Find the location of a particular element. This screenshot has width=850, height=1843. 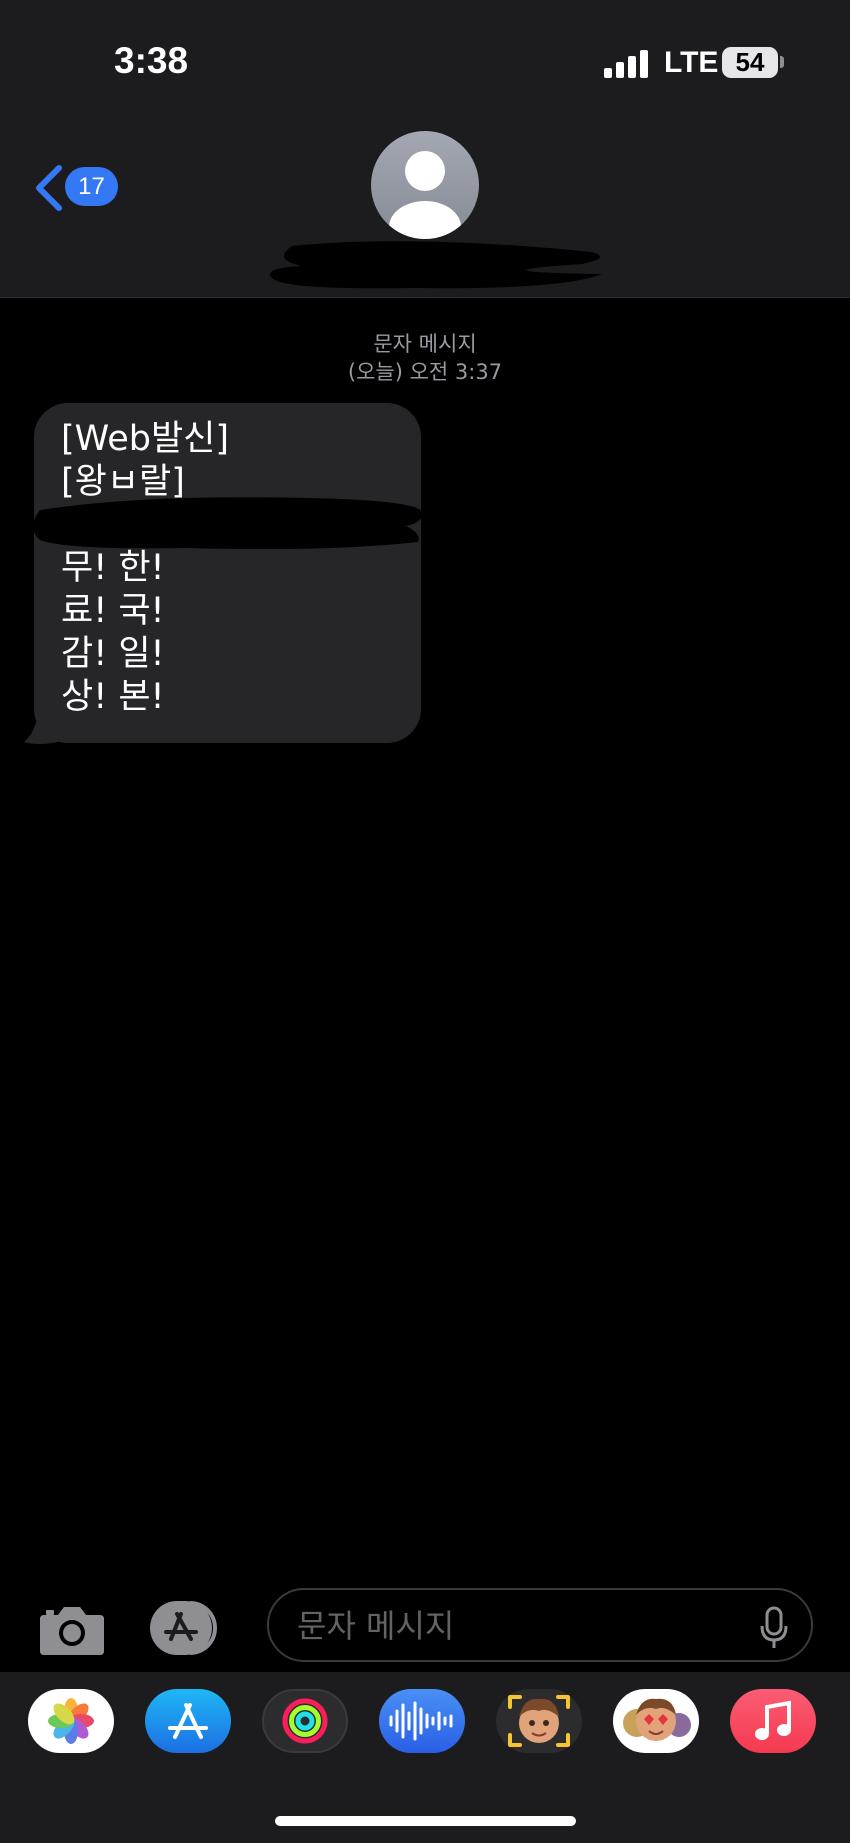

photos-icon is located at coordinates (71, 1721).